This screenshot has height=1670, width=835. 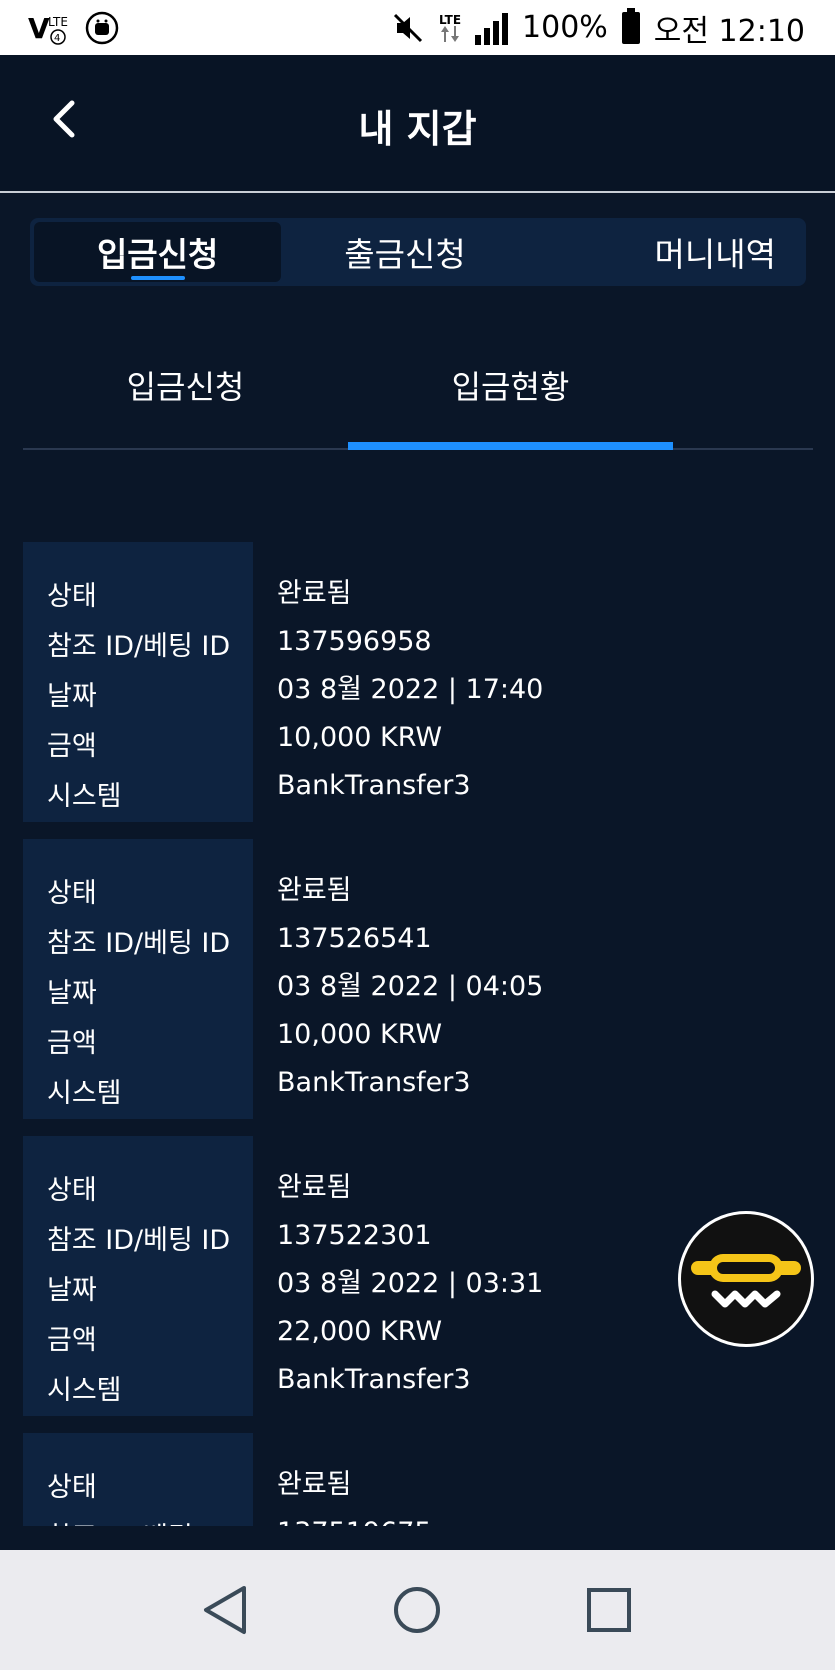 What do you see at coordinates (354, 1235) in the screenshot?
I see `value-ref-id: 137522301` at bounding box center [354, 1235].